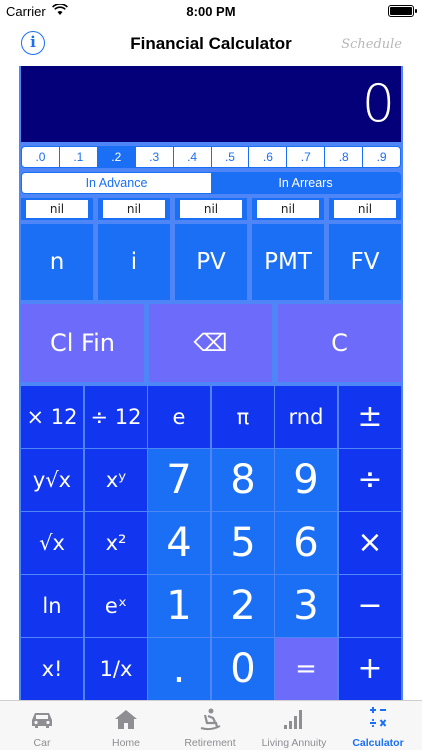 The image size is (422, 750). I want to click on backspace-button: ⌫, so click(210, 343).